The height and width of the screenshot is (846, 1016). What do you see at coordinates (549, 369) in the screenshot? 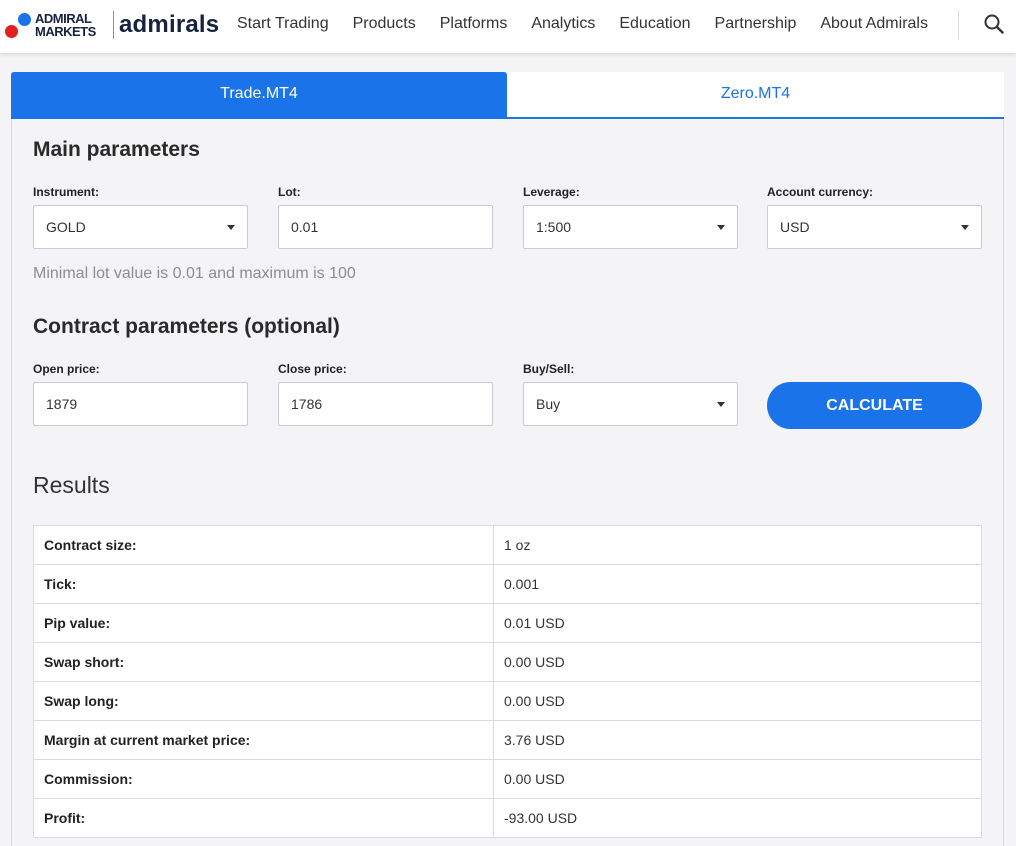
I see `buy-sell-label: Buy/Sell:` at bounding box center [549, 369].